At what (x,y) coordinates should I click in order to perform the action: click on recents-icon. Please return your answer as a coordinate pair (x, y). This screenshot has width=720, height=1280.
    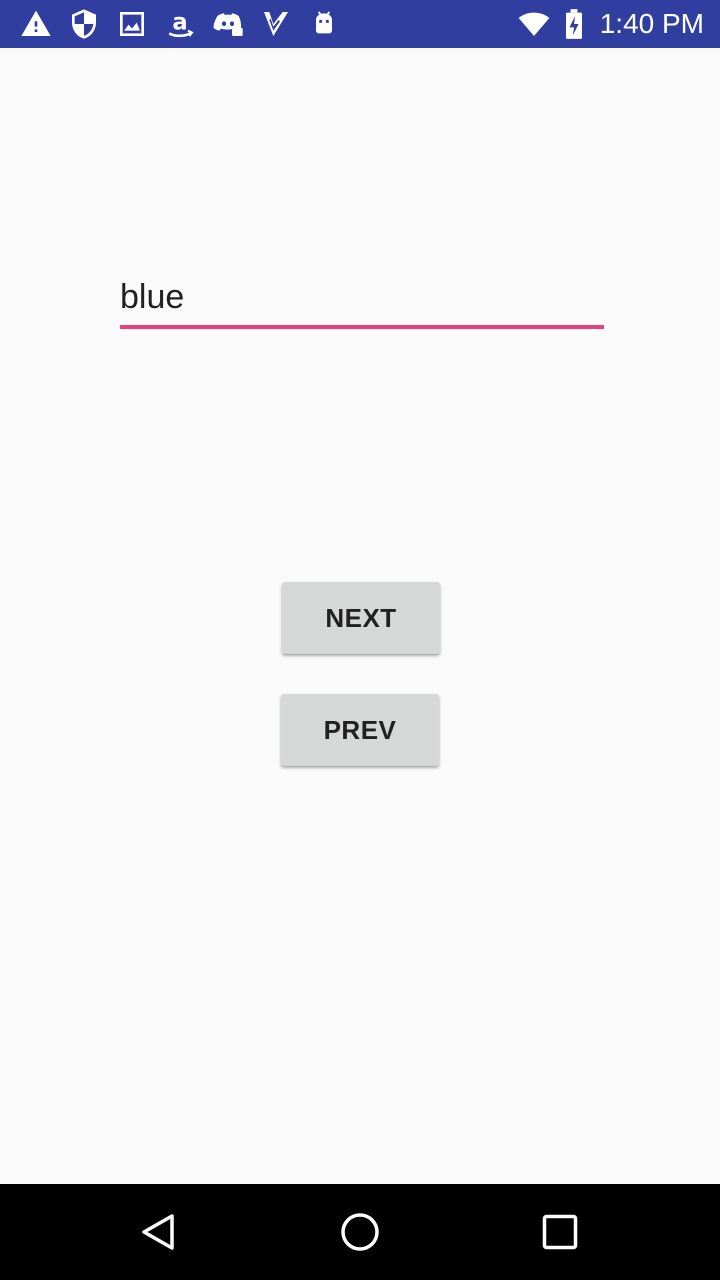
    Looking at the image, I should click on (560, 1232).